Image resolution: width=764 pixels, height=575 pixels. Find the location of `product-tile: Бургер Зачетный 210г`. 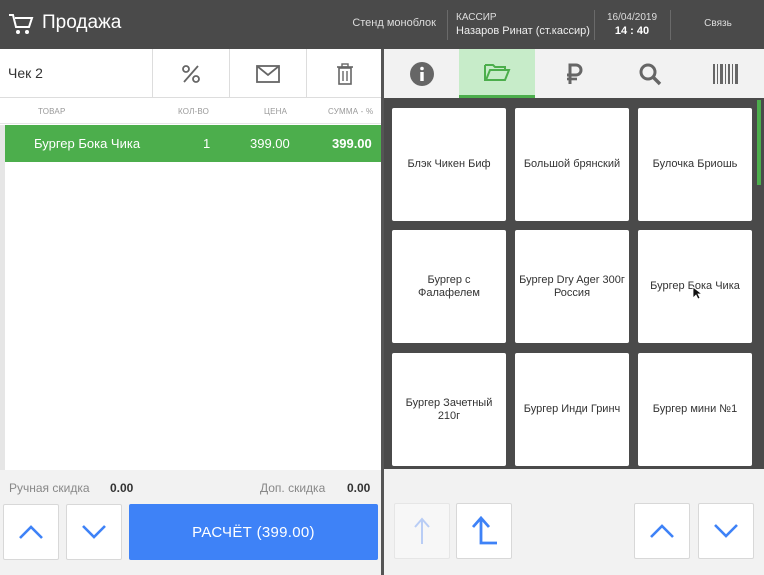

product-tile: Бургер Зачетный 210г is located at coordinates (449, 409).